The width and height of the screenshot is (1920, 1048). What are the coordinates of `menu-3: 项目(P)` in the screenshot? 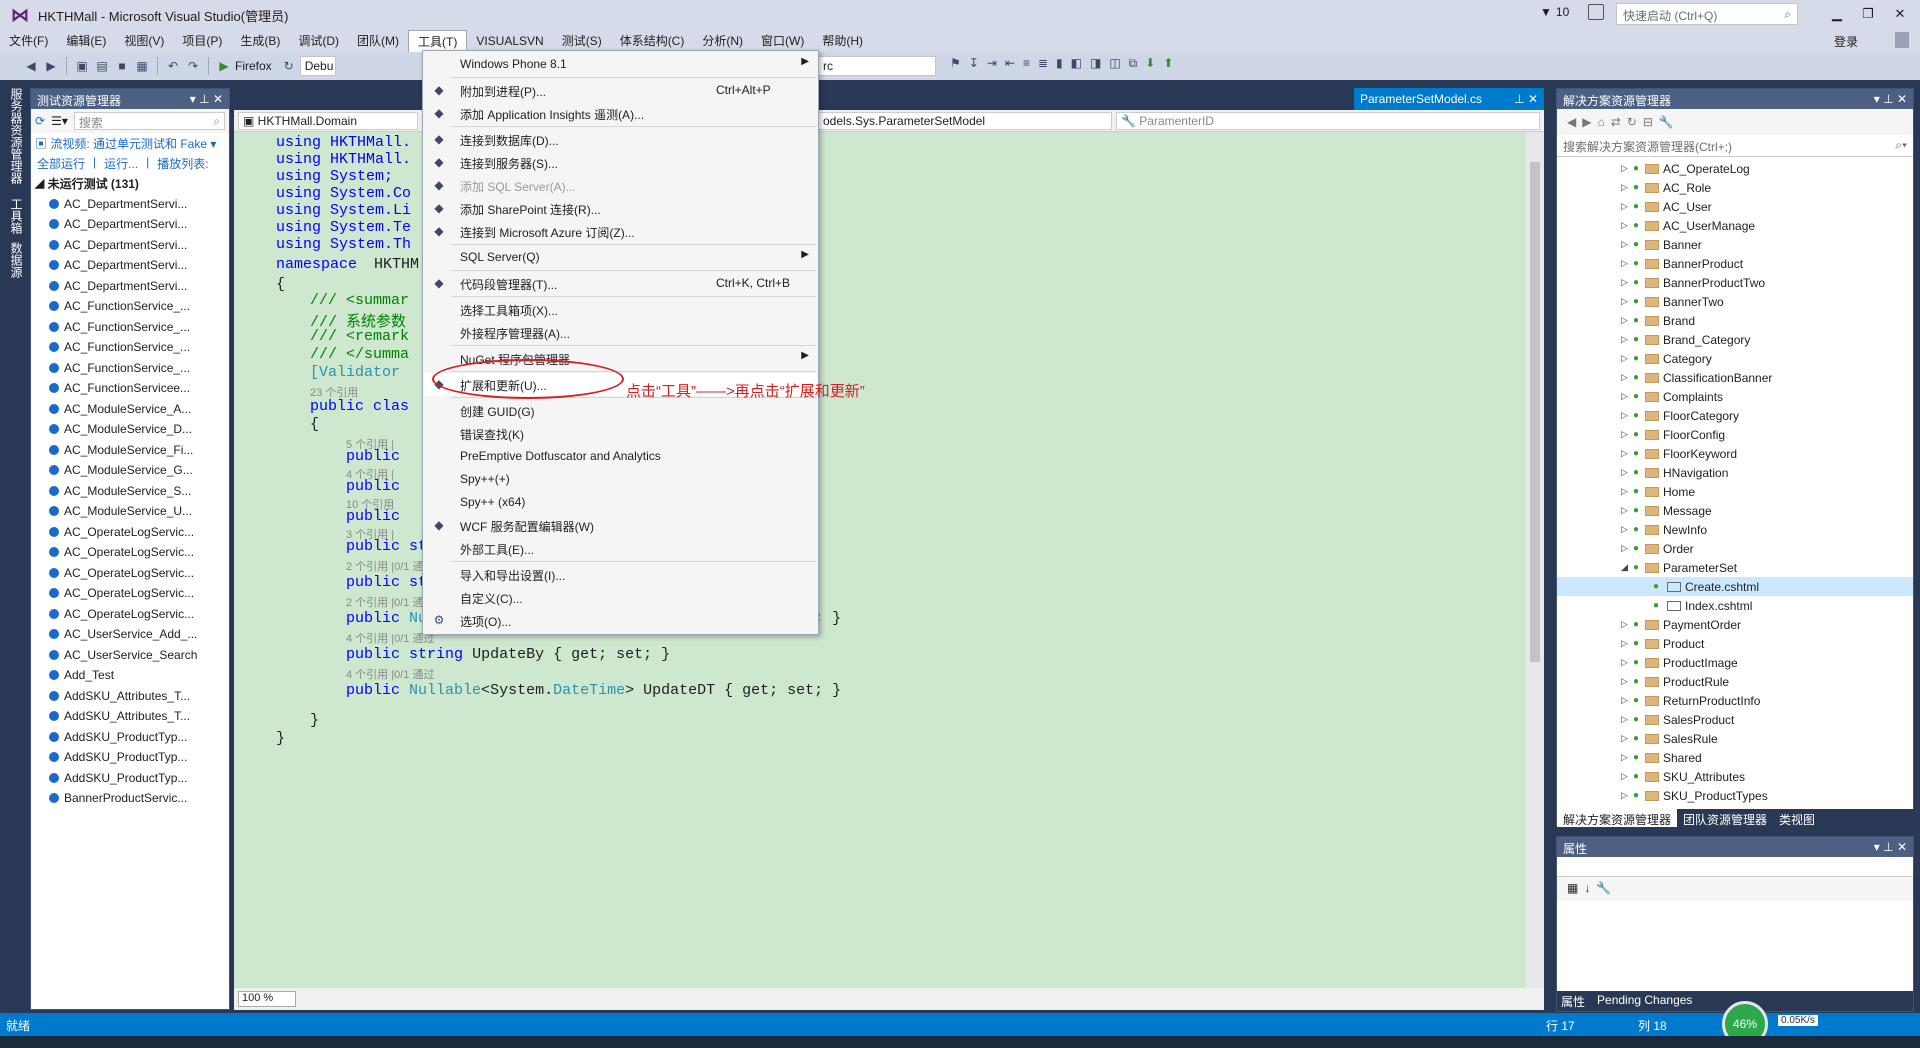 It's located at (202, 41).